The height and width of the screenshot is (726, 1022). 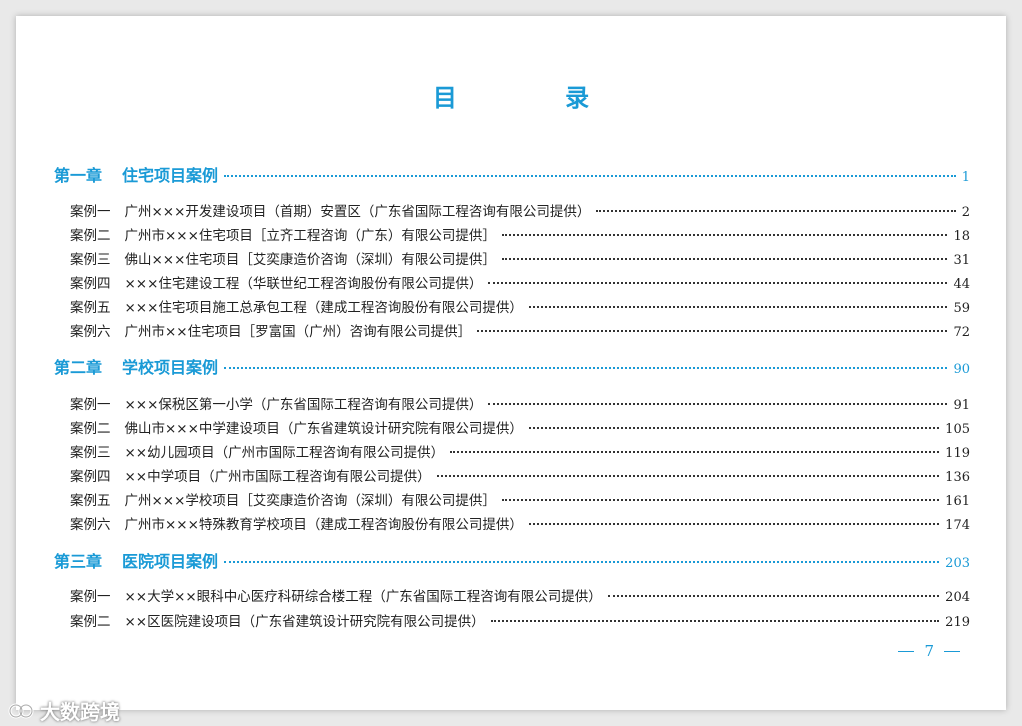 What do you see at coordinates (512, 174) in the screenshot?
I see `chapter-heading-1: 第一章 住宅项目案例 1` at bounding box center [512, 174].